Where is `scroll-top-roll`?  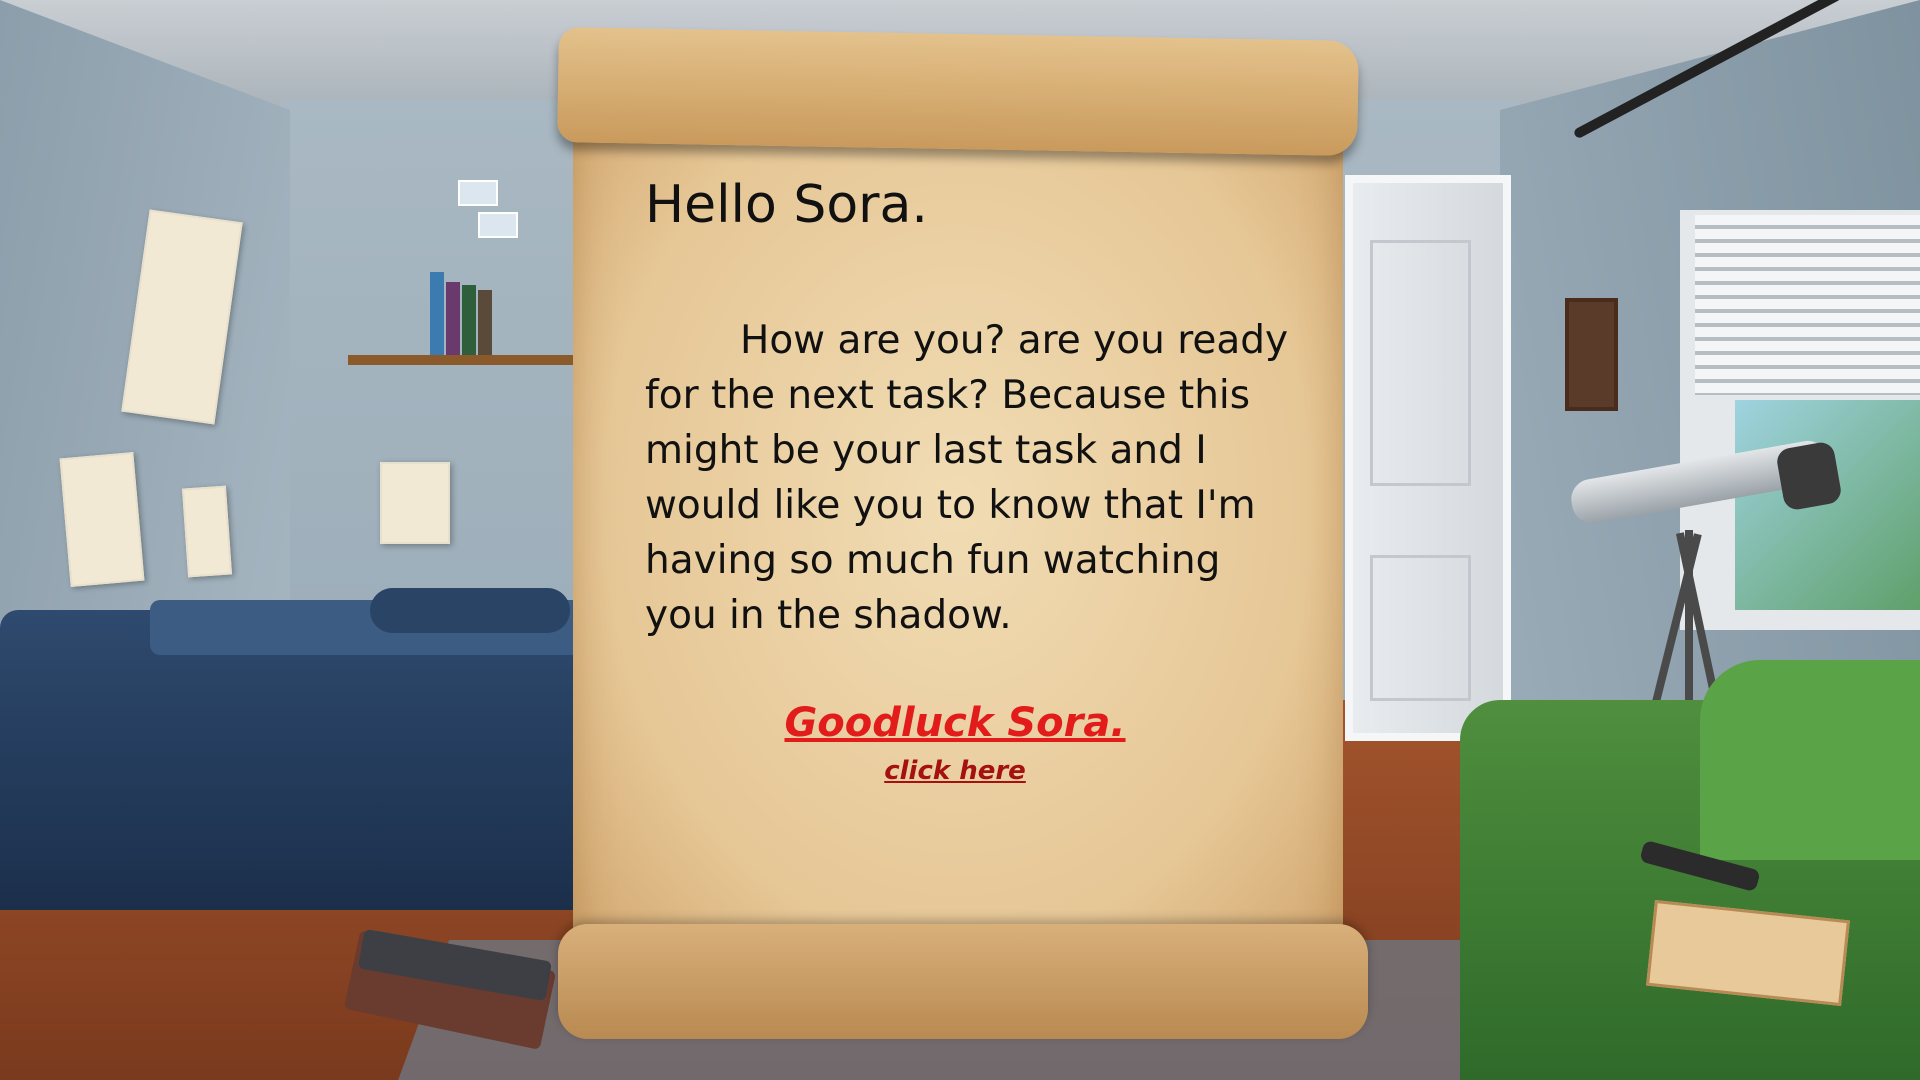
scroll-top-roll is located at coordinates (958, 91).